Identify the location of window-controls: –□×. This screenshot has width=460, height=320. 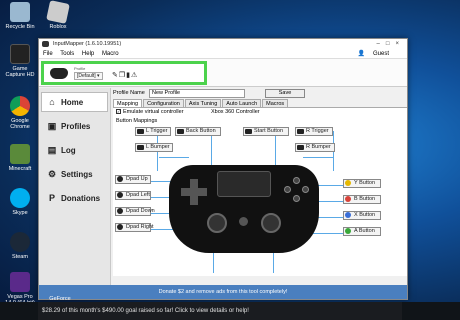
(391, 44).